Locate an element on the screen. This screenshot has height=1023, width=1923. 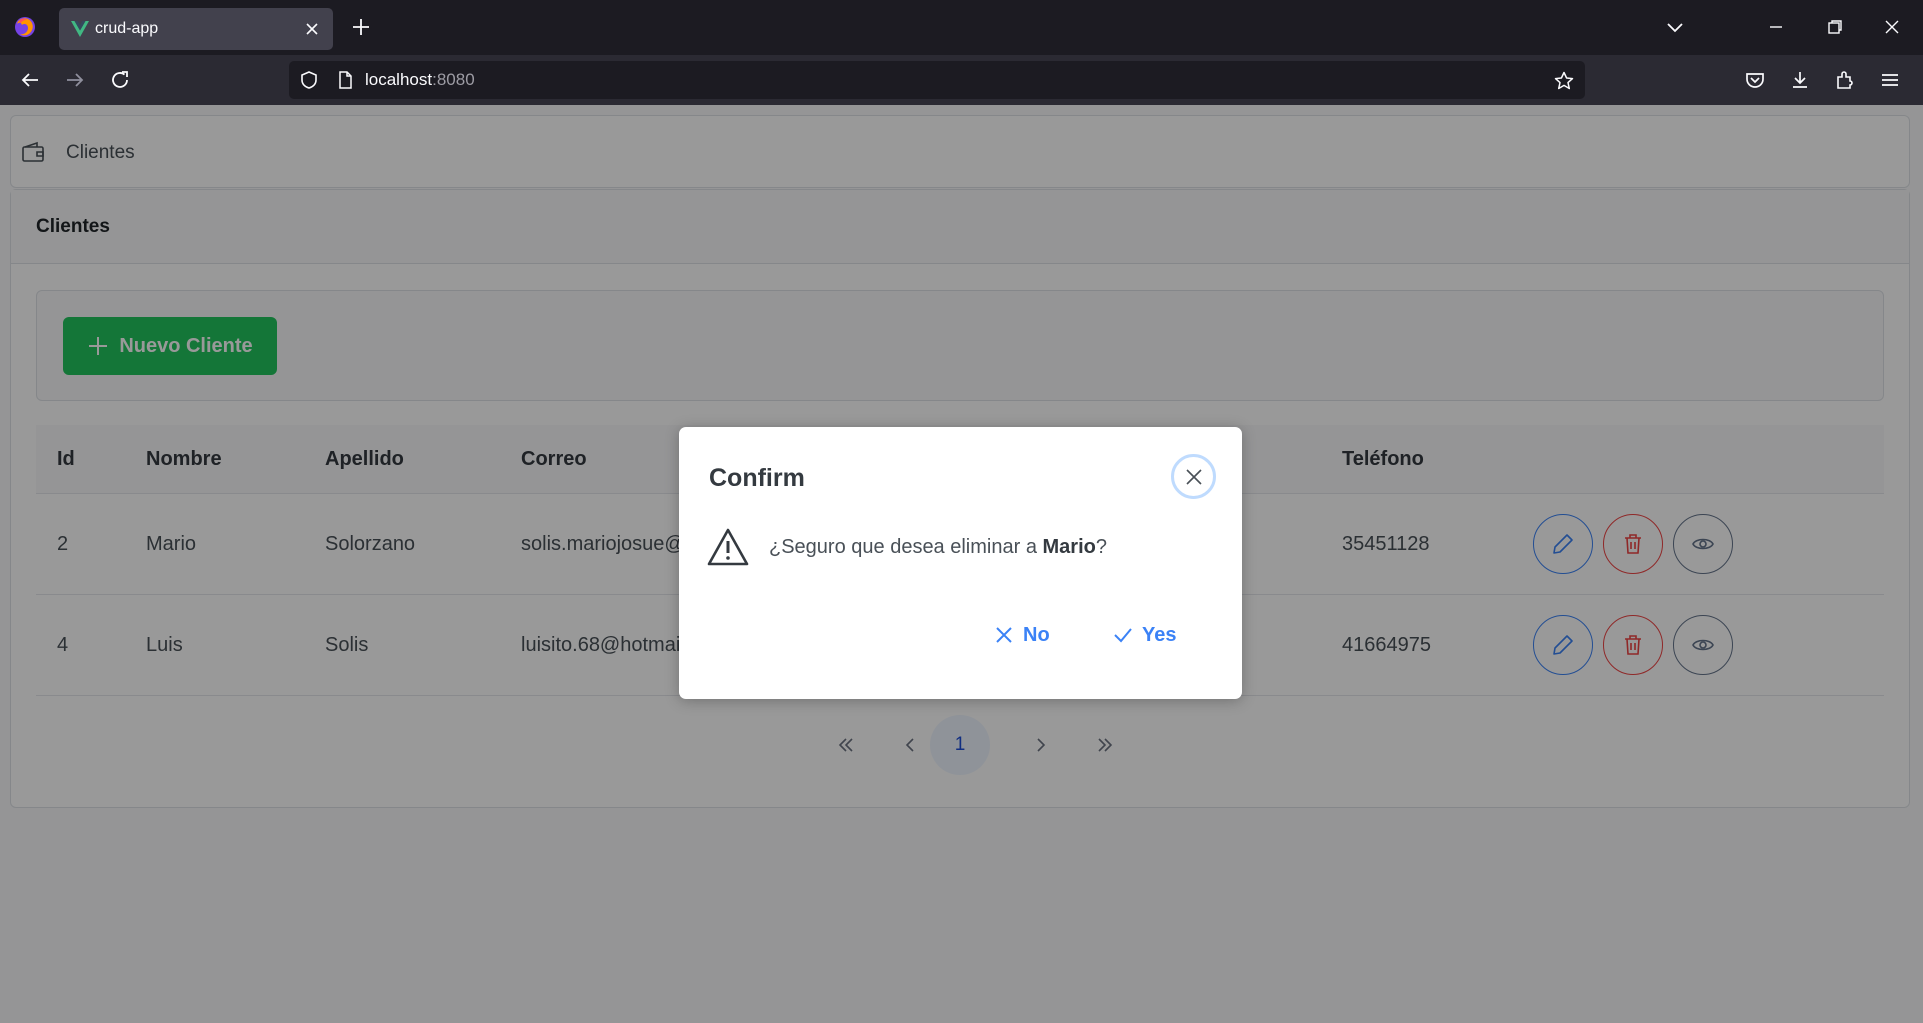
close-icon is located at coordinates (1193, 476).